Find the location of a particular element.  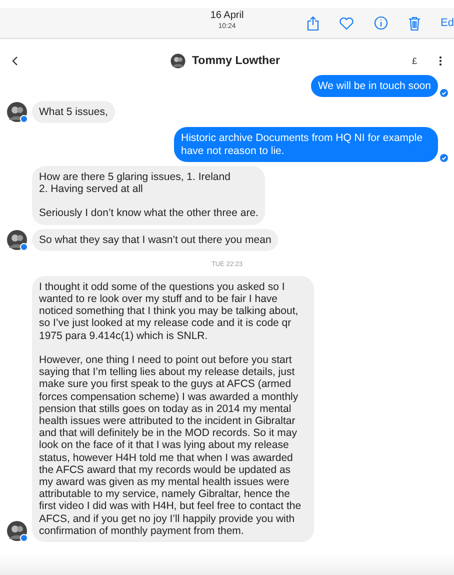

received-message: So what they say that I wasn’t out there you mean is located at coordinates (155, 239).